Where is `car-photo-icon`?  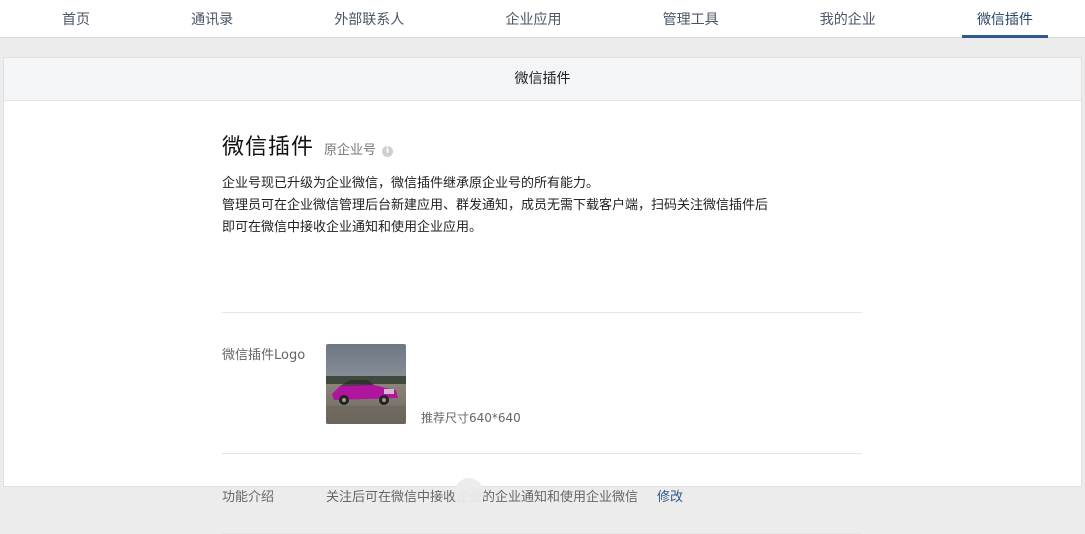 car-photo-icon is located at coordinates (366, 384).